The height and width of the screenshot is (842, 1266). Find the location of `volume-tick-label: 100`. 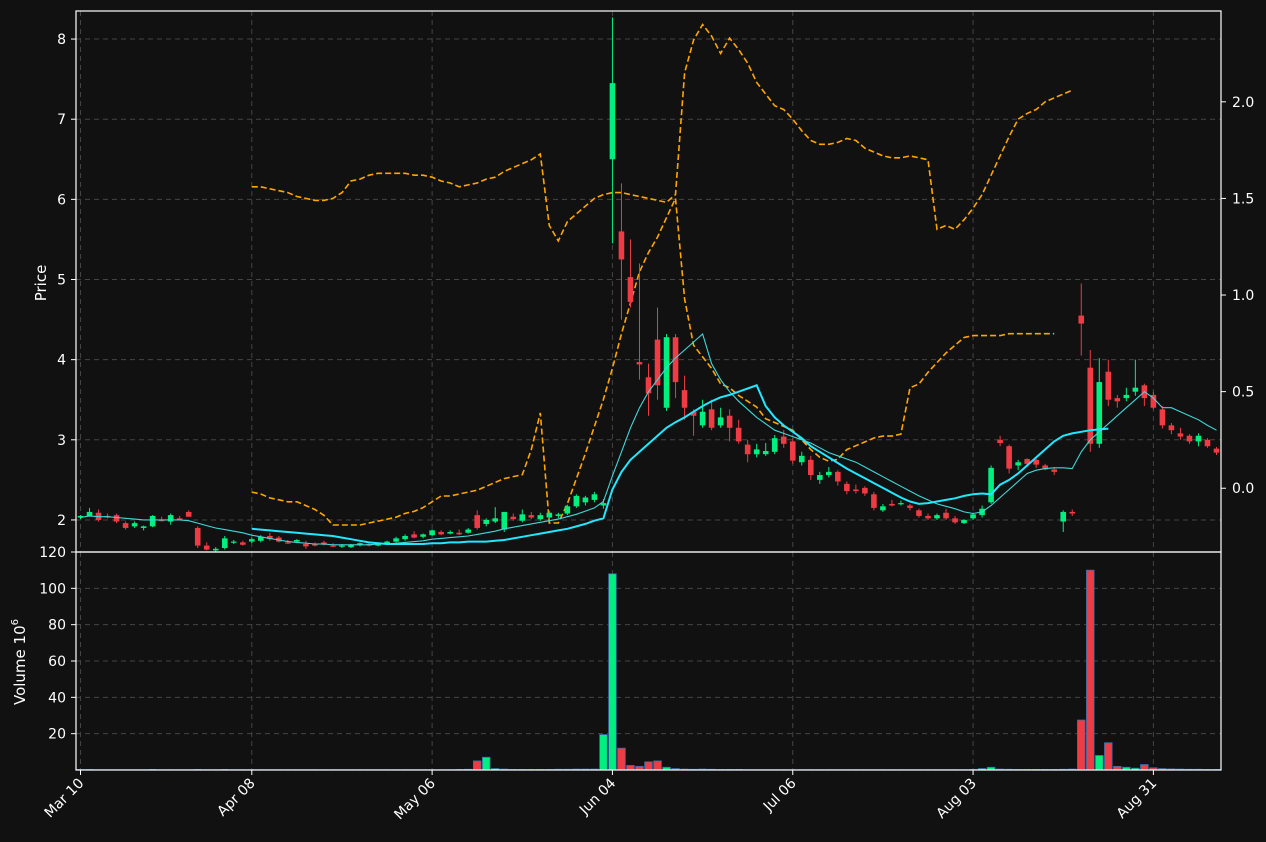

volume-tick-label: 100 is located at coordinates (52, 589).